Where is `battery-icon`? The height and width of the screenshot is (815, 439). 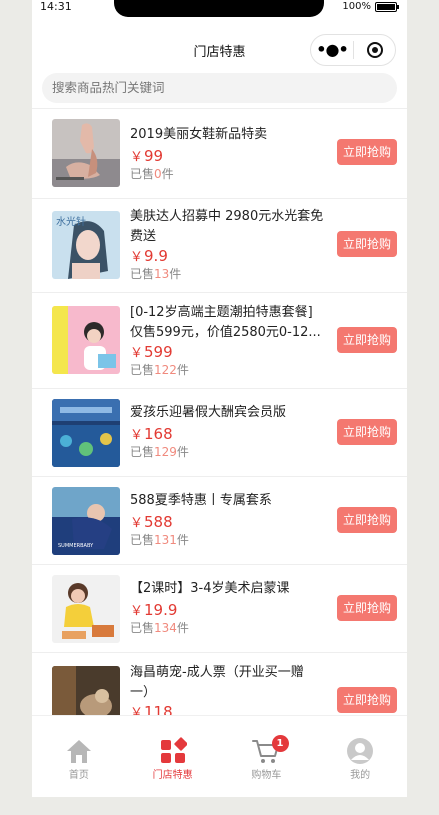 battery-icon is located at coordinates (387, 7).